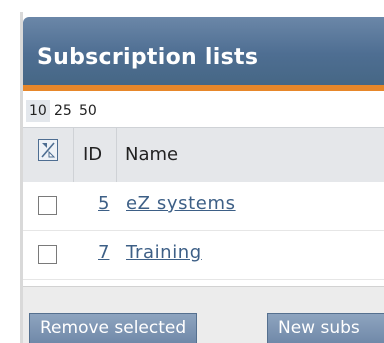  What do you see at coordinates (103, 252) in the screenshot?
I see `row-id-link: 7` at bounding box center [103, 252].